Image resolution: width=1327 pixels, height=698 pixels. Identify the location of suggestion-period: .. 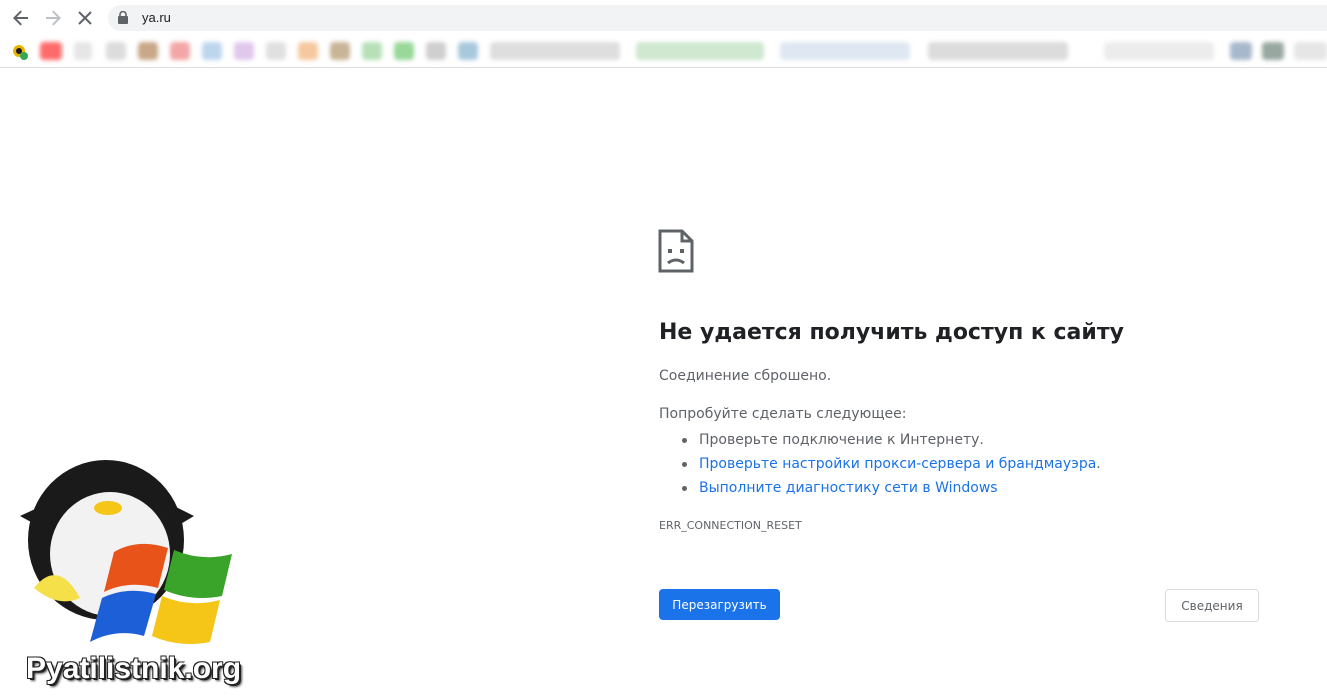
(1098, 464).